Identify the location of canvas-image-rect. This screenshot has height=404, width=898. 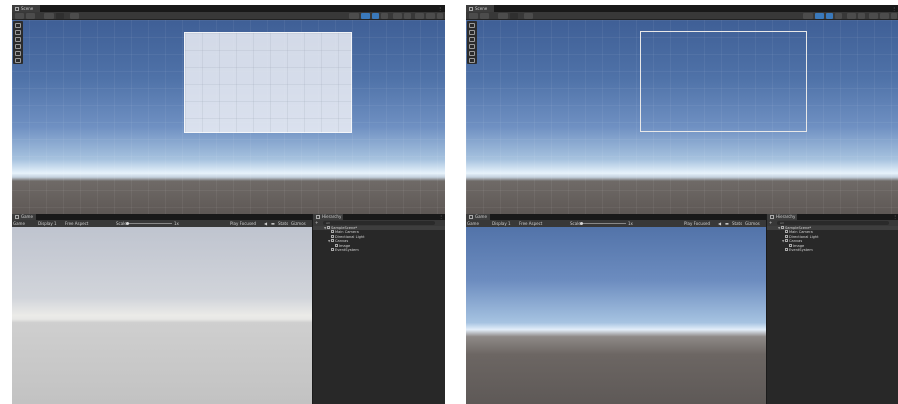
(268, 82).